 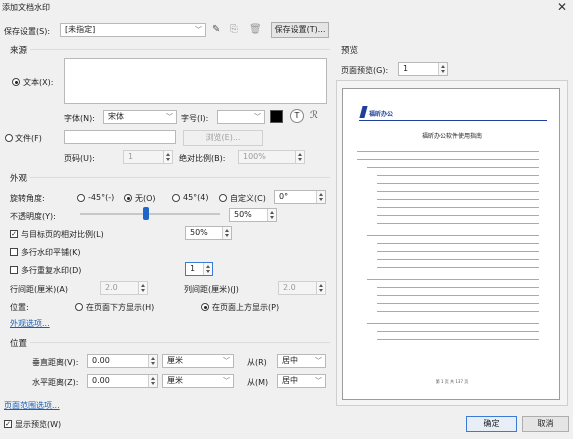 I want to click on position-below-radio, so click(x=79, y=307).